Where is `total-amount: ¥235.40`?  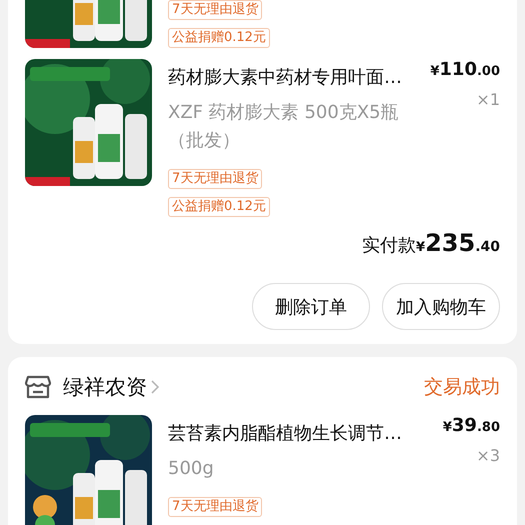 total-amount: ¥235.40 is located at coordinates (458, 243).